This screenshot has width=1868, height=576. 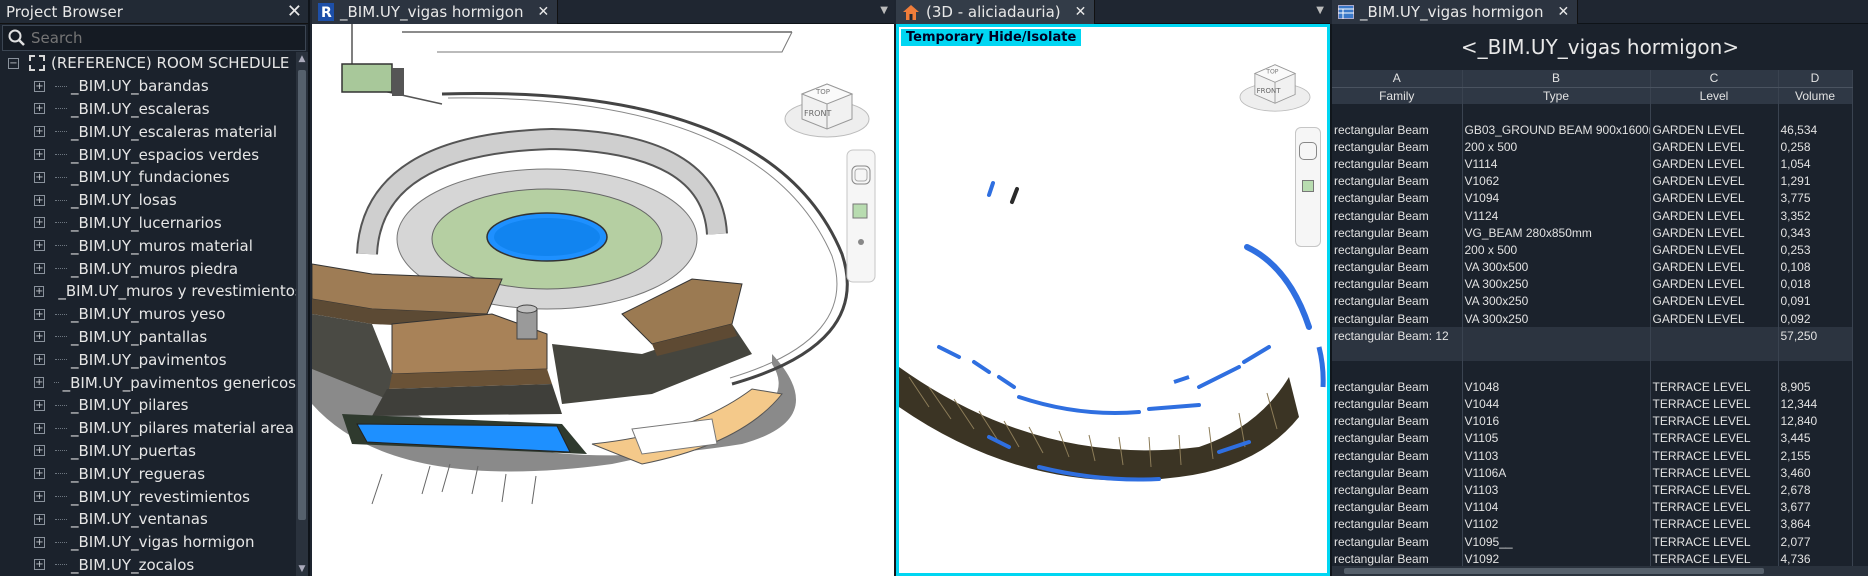 What do you see at coordinates (302, 59) in the screenshot?
I see `scroll-up-icon: ▲` at bounding box center [302, 59].